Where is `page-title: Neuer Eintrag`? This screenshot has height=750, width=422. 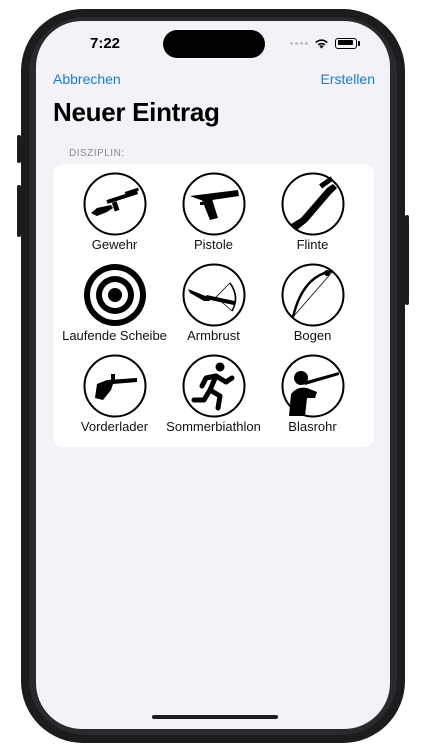 page-title: Neuer Eintrag is located at coordinates (136, 112).